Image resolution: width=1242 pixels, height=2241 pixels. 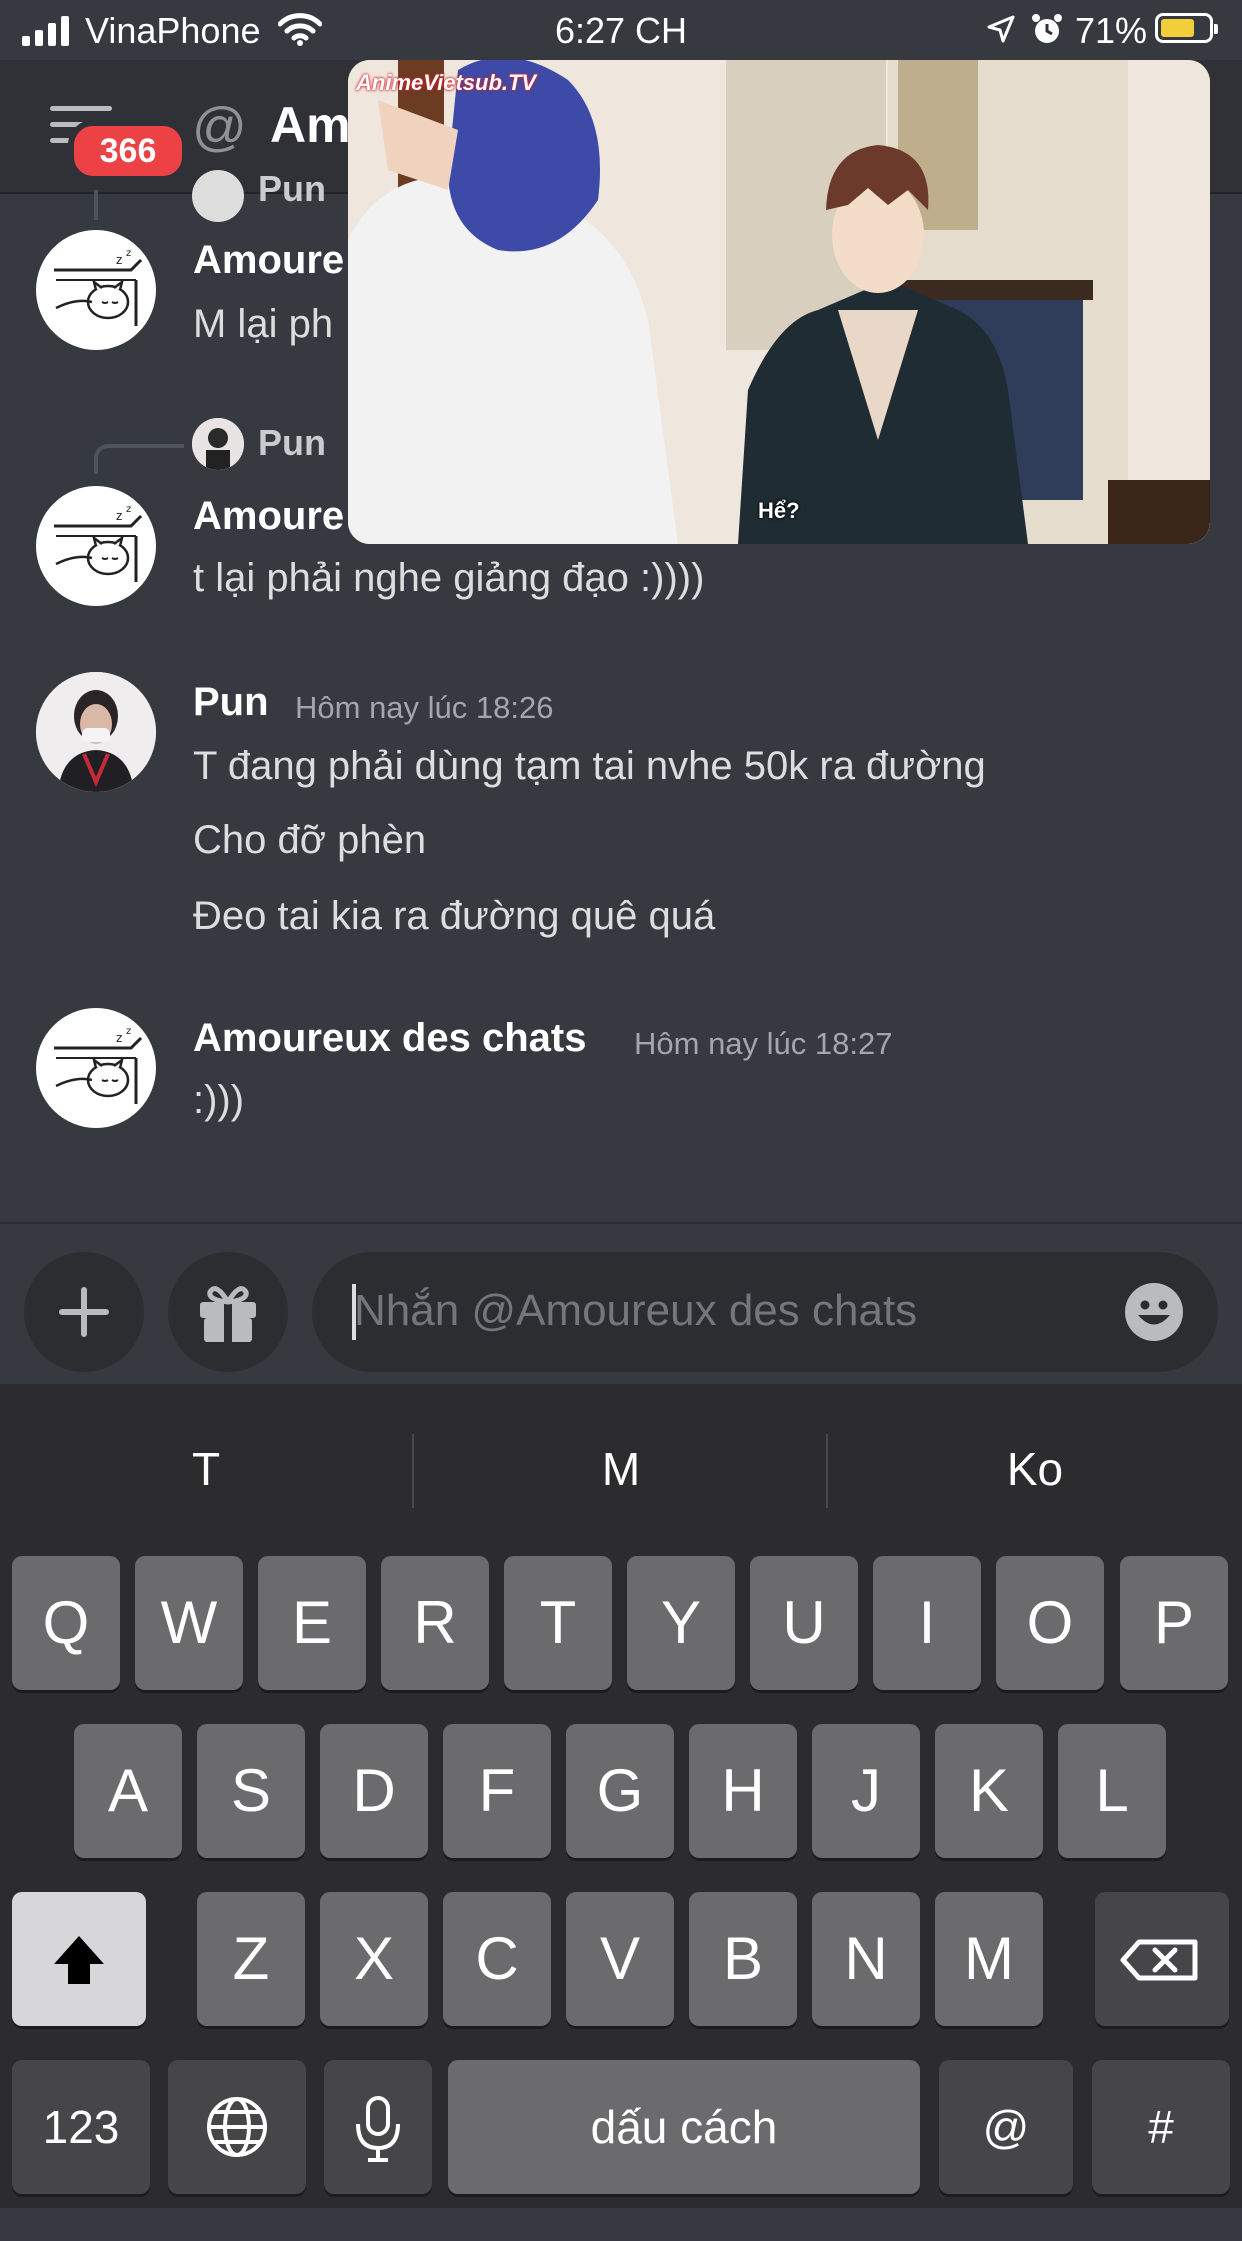 I want to click on key-i: I, so click(x=927, y=1623).